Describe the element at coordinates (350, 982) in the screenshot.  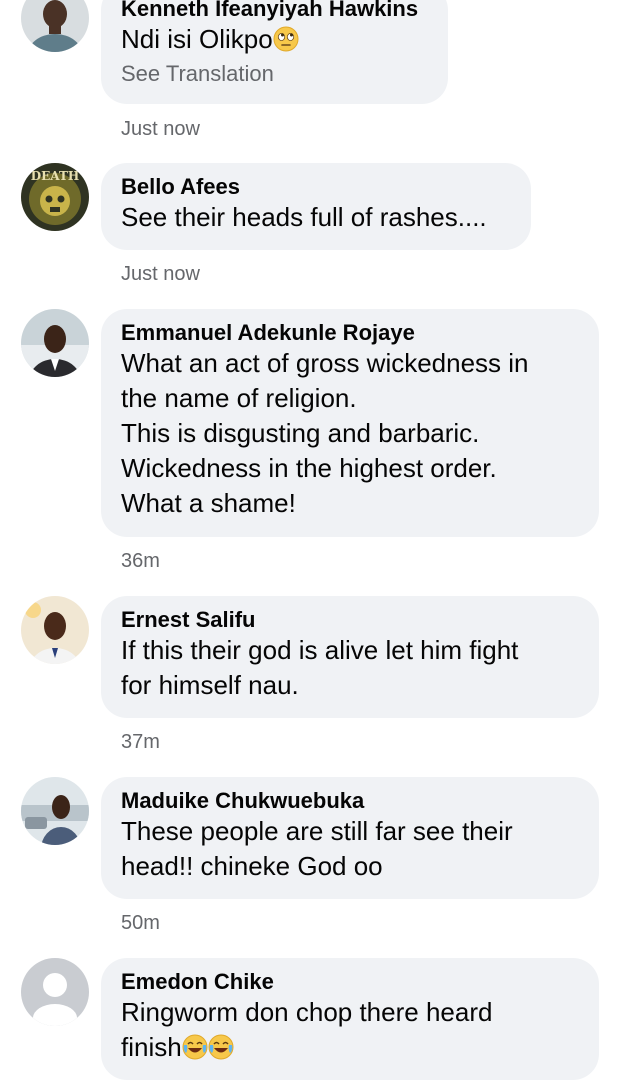
I see `comment-author: Emedon Chike` at that location.